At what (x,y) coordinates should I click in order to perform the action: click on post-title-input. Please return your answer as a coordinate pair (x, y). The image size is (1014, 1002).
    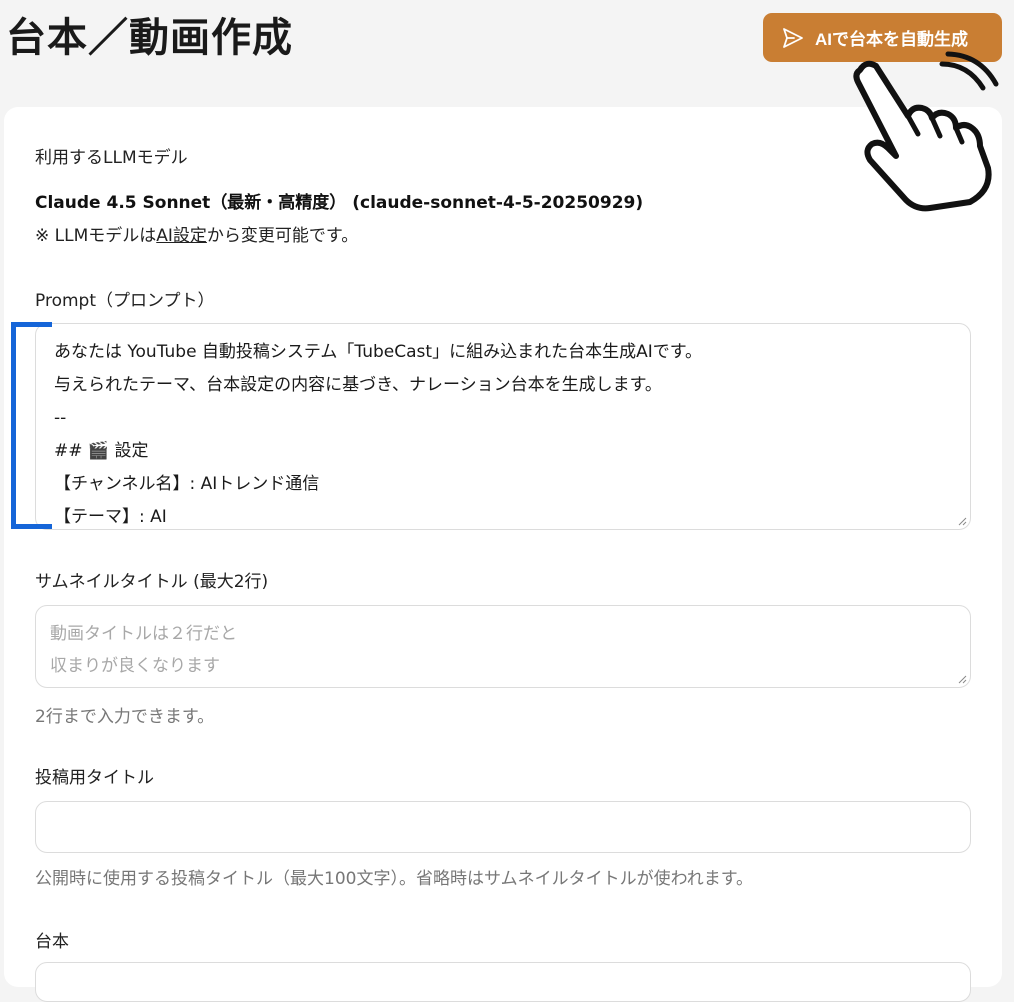
    Looking at the image, I should click on (503, 827).